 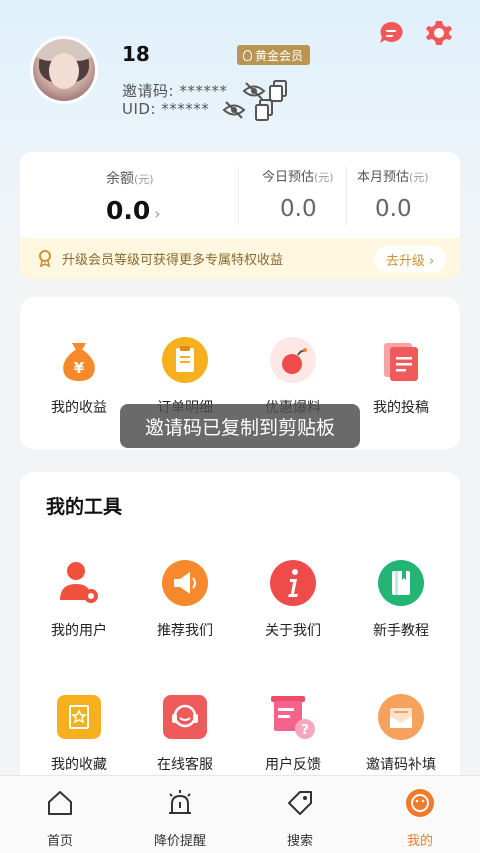 I want to click on customer-service-icon, so click(x=185, y=717).